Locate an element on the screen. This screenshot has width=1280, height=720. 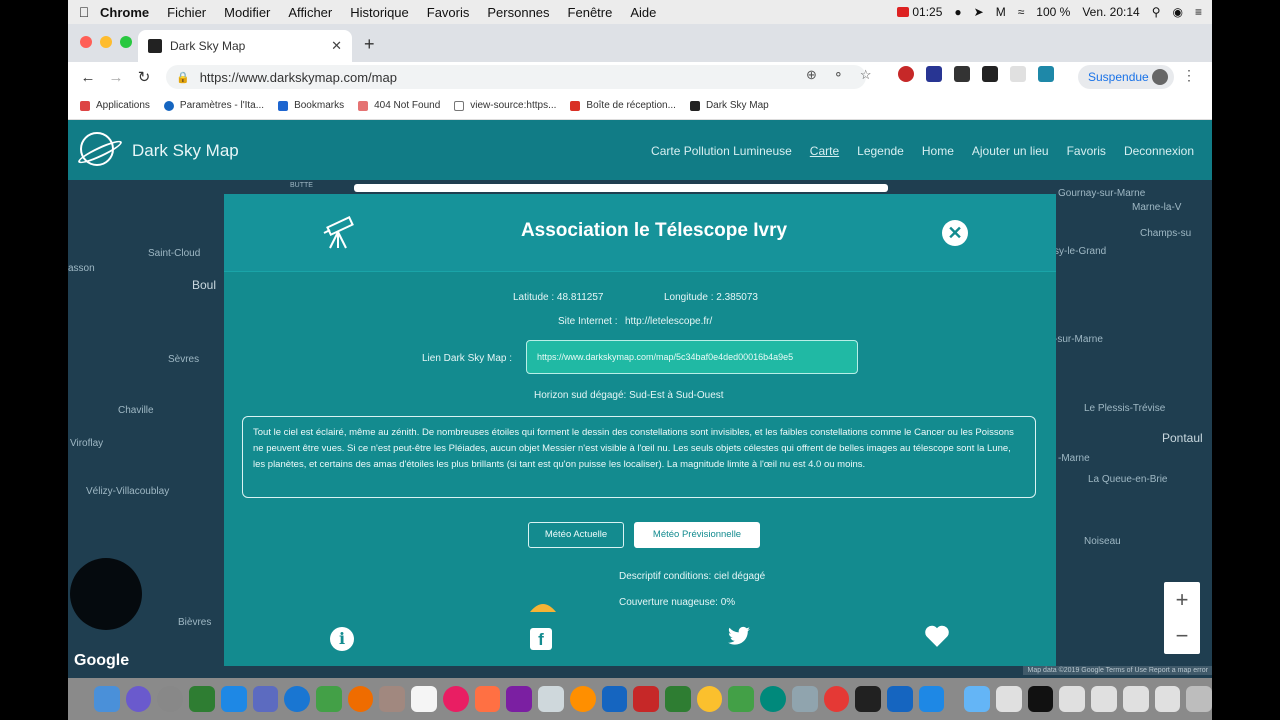
chrome-dock-icon is located at coordinates (836, 699).